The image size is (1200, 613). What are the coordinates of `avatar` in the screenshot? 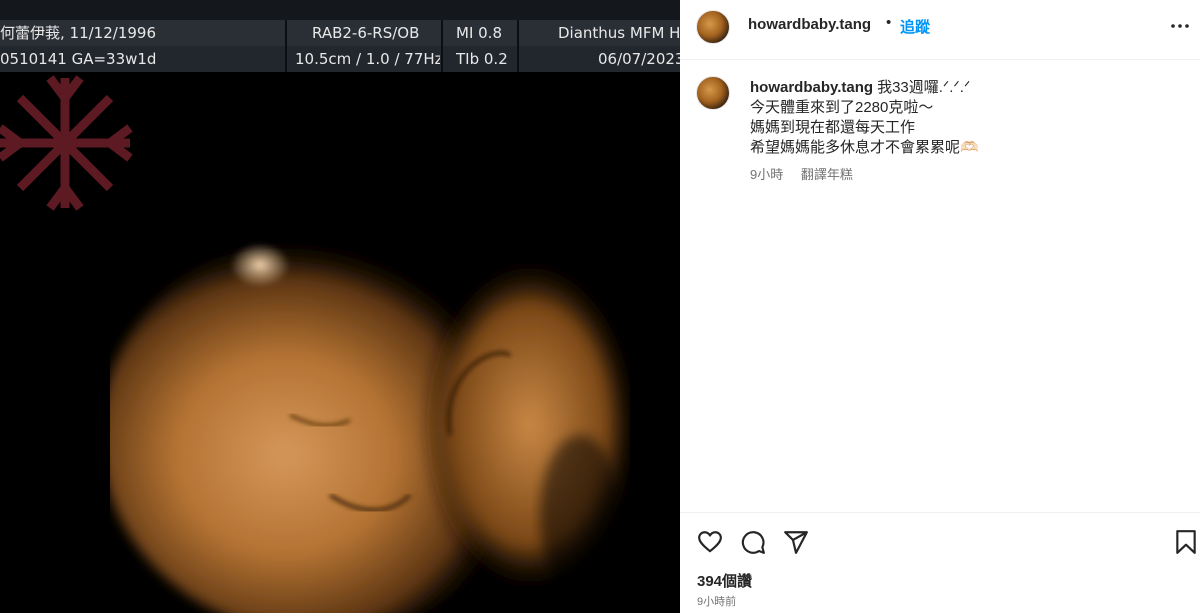 It's located at (713, 27).